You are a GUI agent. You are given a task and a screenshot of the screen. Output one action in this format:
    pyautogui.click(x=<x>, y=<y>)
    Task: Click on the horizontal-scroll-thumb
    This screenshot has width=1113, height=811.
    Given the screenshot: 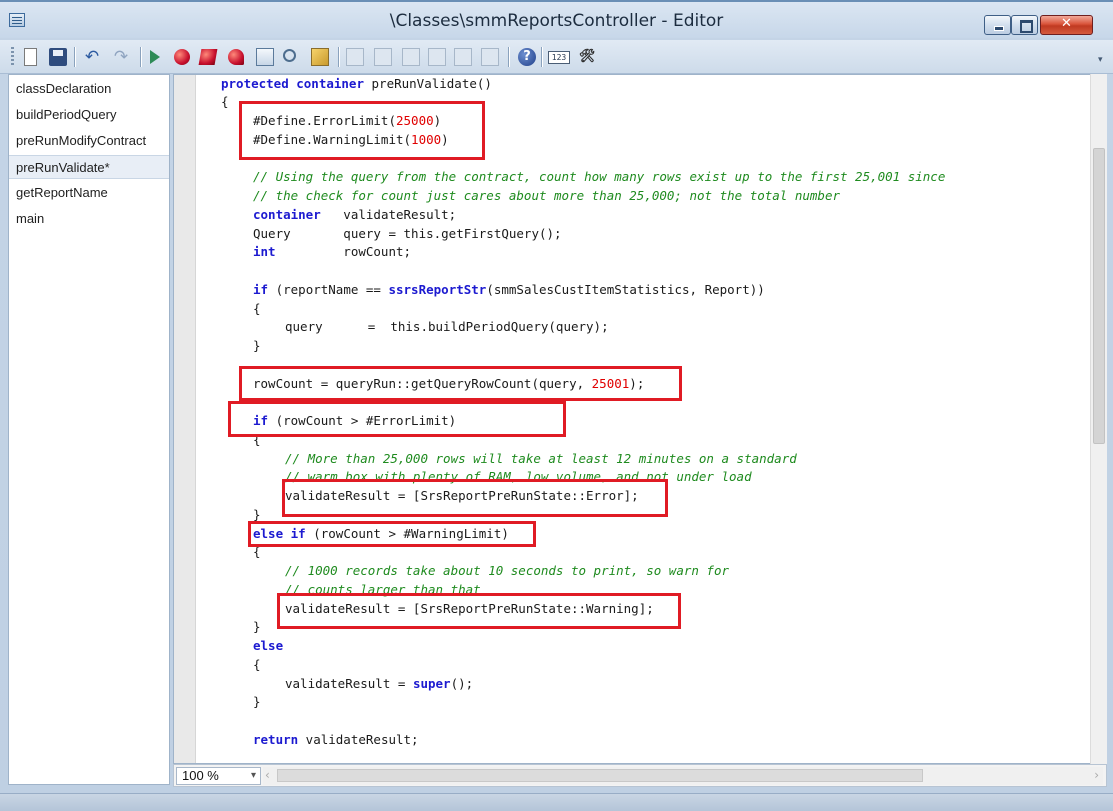 What is the action you would take?
    pyautogui.click(x=600, y=775)
    